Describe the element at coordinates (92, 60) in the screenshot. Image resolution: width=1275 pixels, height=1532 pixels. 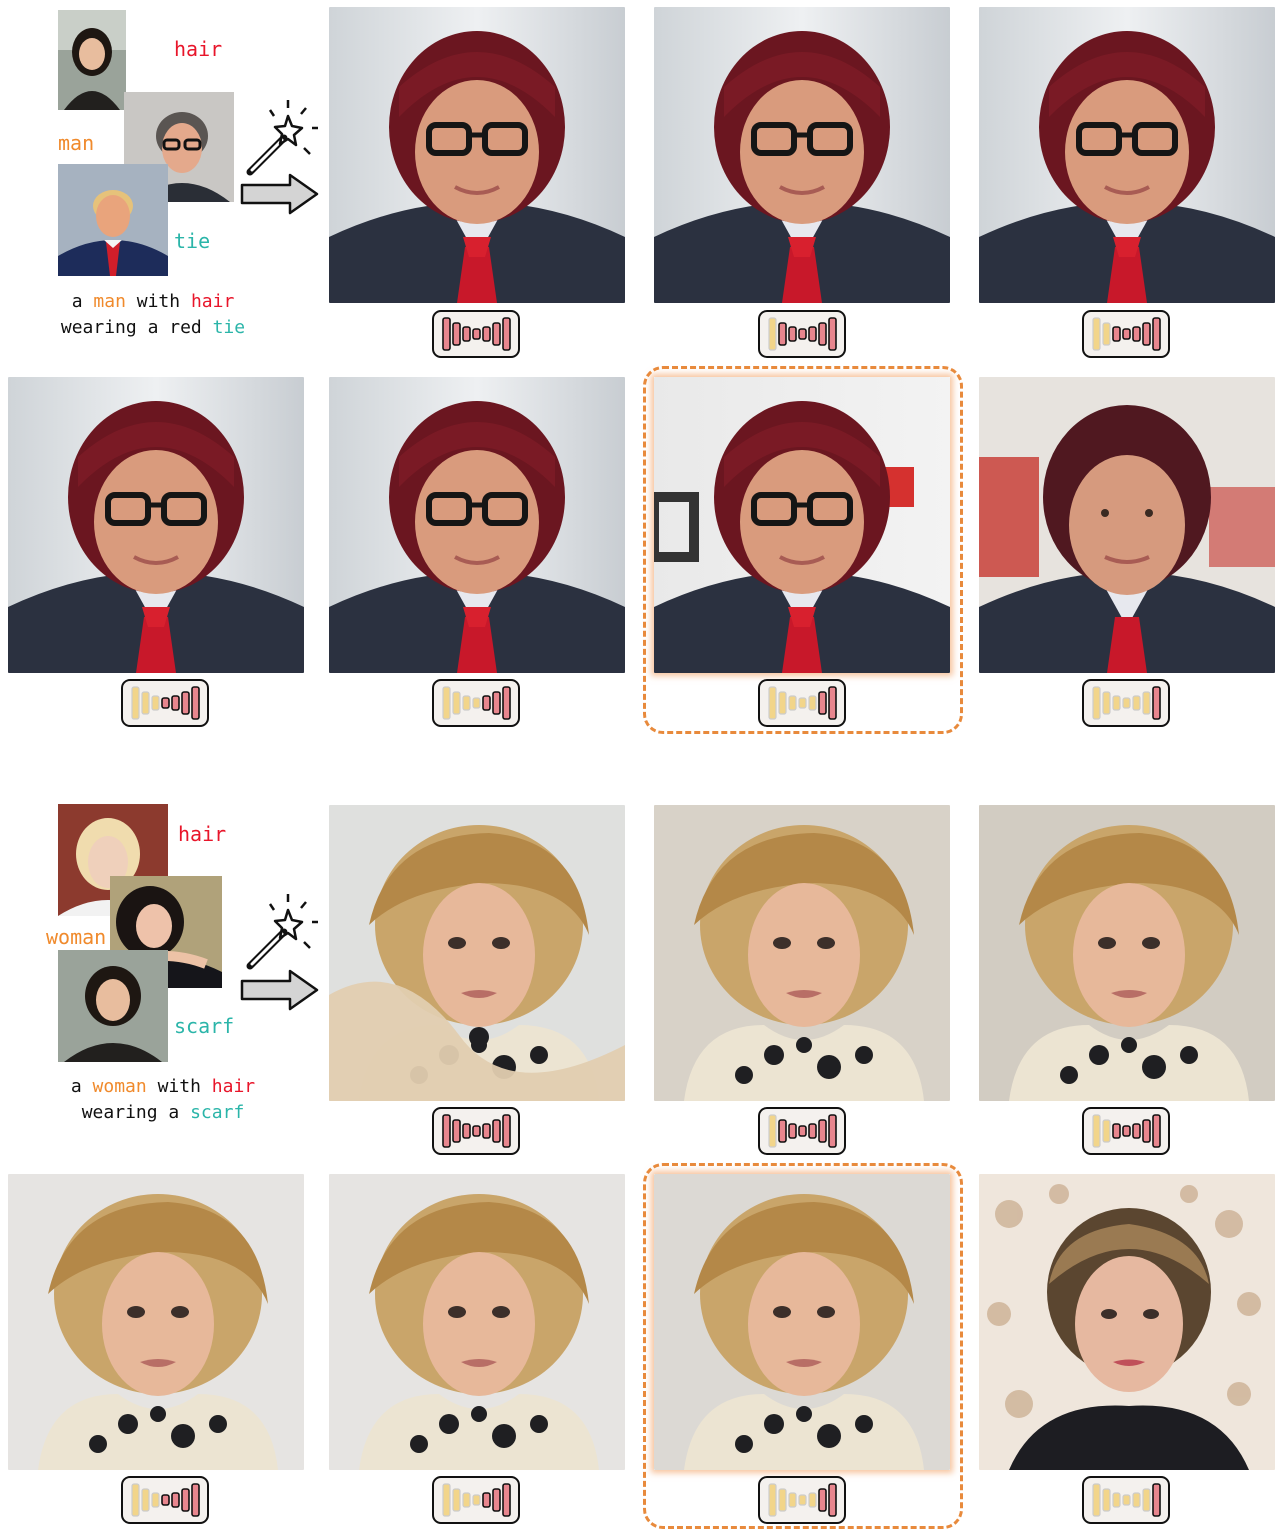
I see `source-image-woman-hair` at that location.